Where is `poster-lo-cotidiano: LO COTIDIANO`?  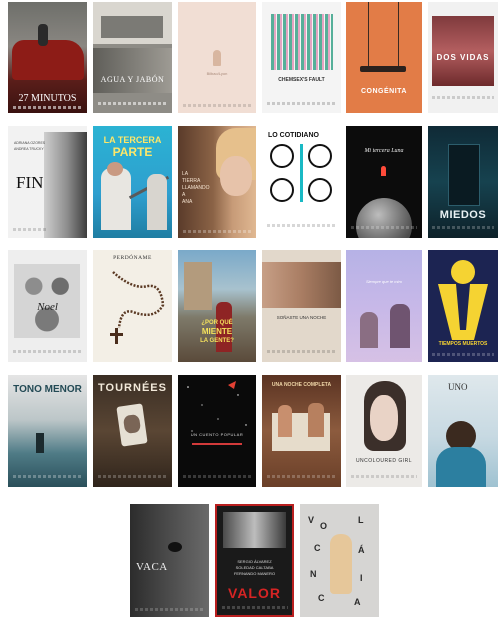
poster-lo-cotidiano: LO COTIDIANO is located at coordinates (301, 182).